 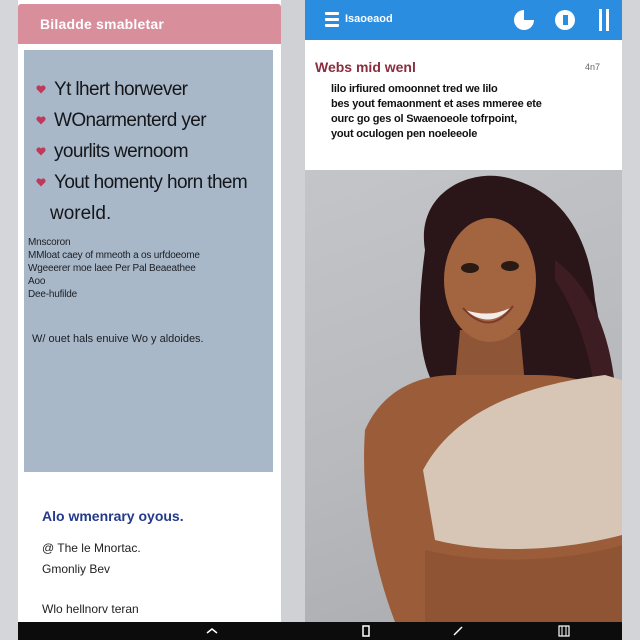 What do you see at coordinates (121, 89) in the screenshot?
I see `bullet-text: Yt lhert horwever` at bounding box center [121, 89].